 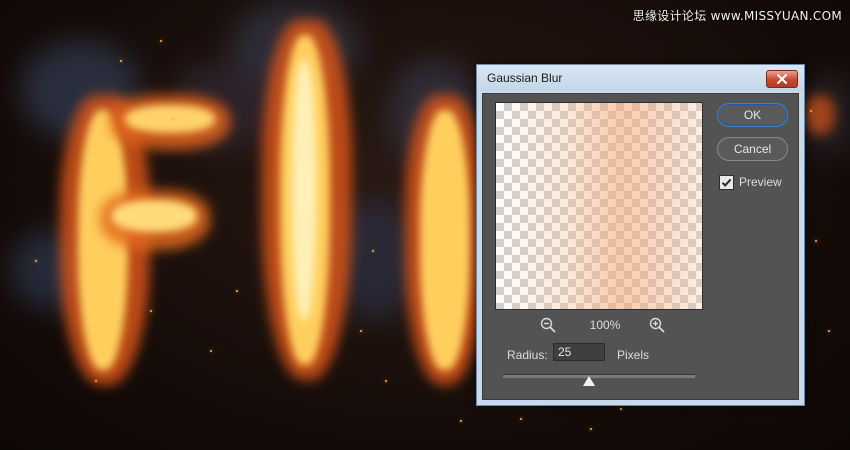 I want to click on radius-input, so click(x=579, y=352).